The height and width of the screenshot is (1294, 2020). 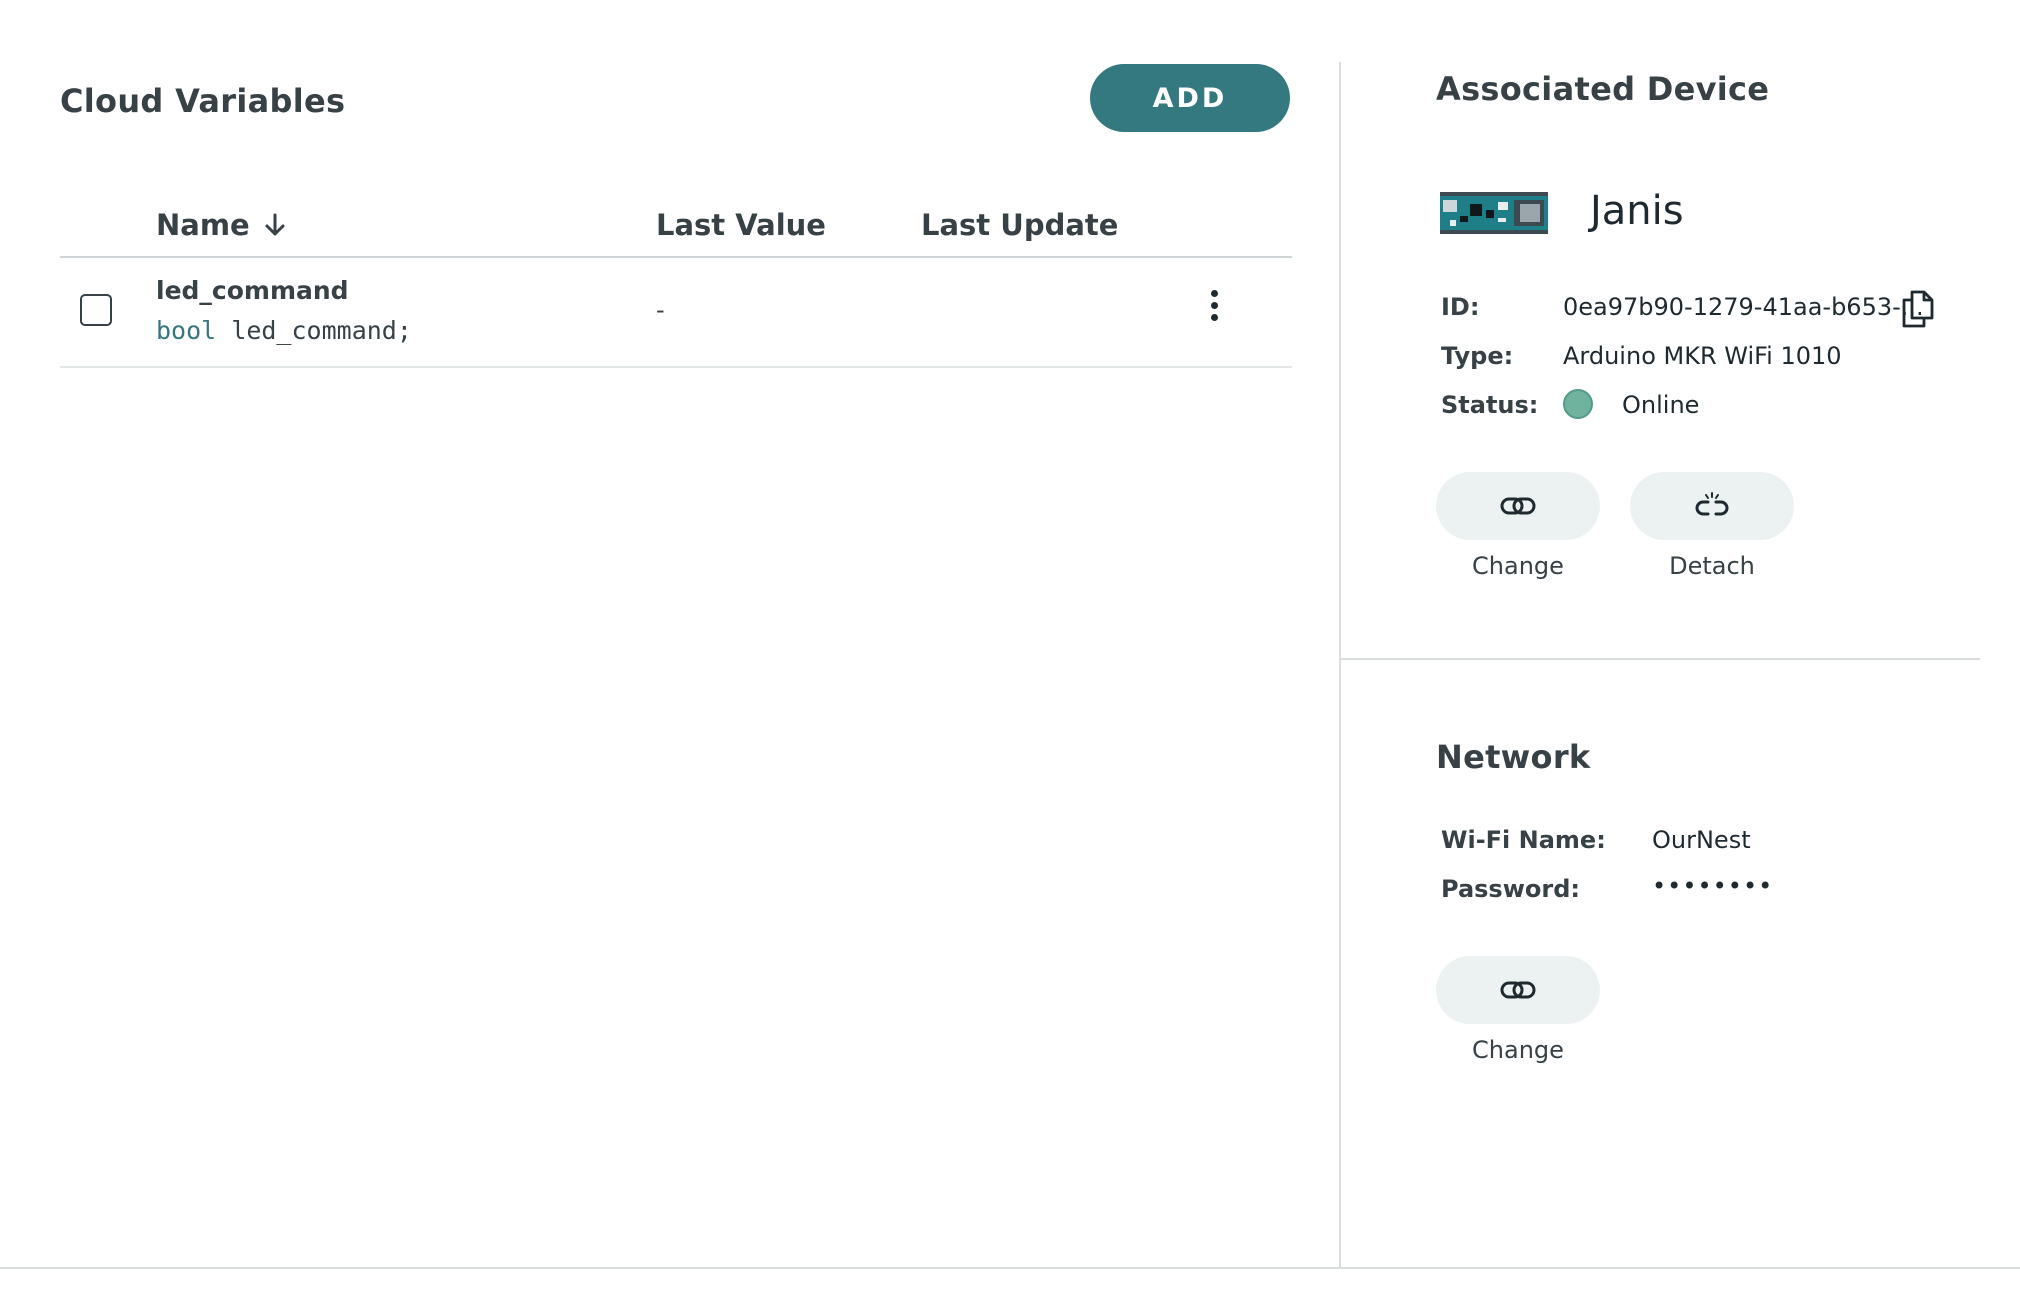 What do you see at coordinates (203, 101) in the screenshot?
I see `cloud-variables-title: Cloud Variables` at bounding box center [203, 101].